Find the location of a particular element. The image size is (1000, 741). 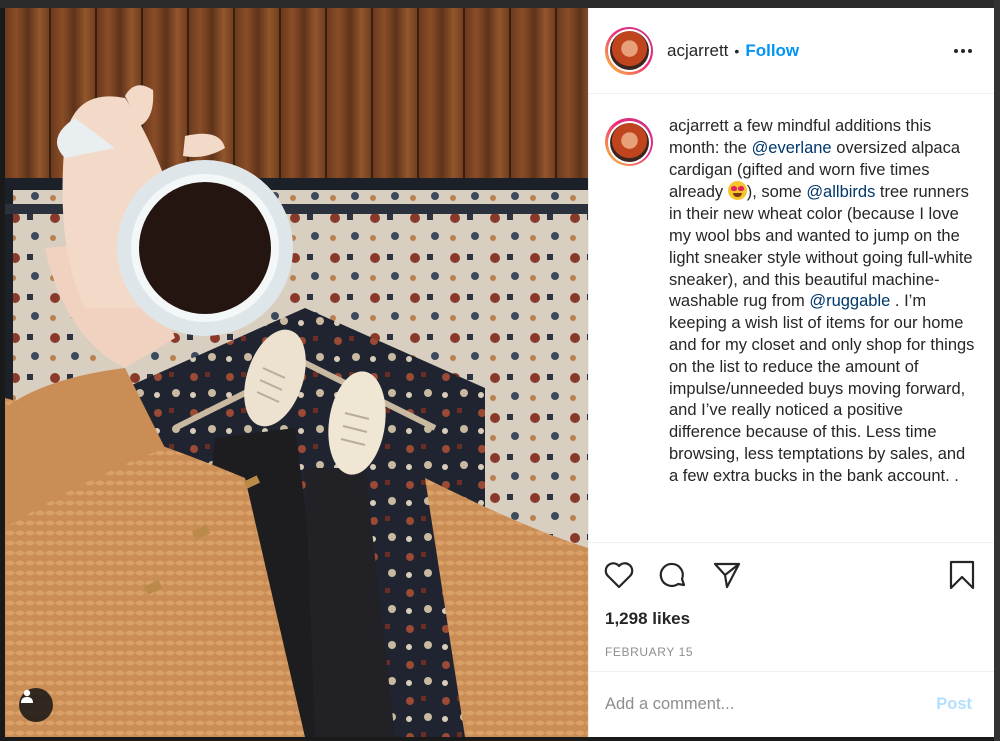

comment-bar: Post is located at coordinates (791, 704).